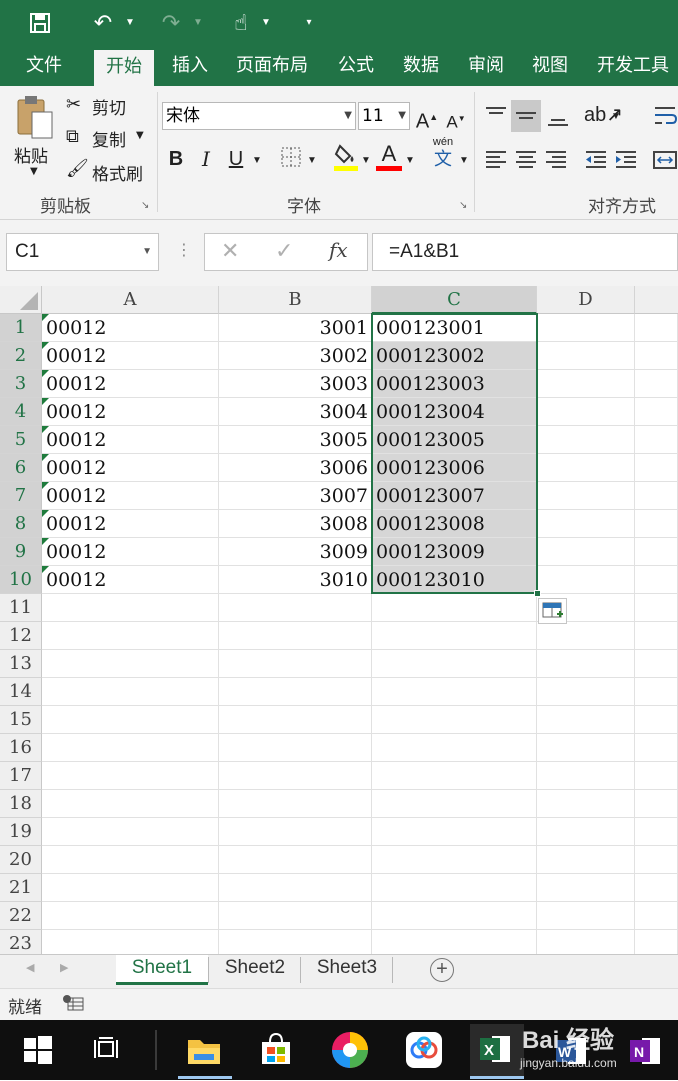 This screenshot has width=678, height=1081. What do you see at coordinates (147, 252) in the screenshot?
I see `name-box-dropdown-icon: ▼` at bounding box center [147, 252].